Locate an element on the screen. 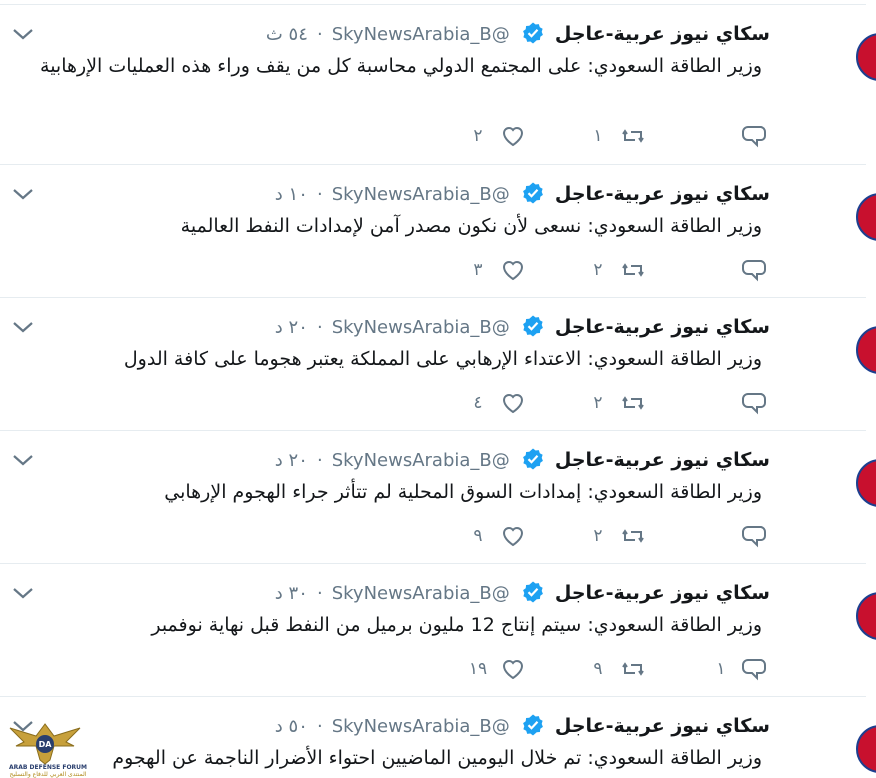 This screenshot has width=876, height=778. like-count: ١٩ is located at coordinates (478, 669).